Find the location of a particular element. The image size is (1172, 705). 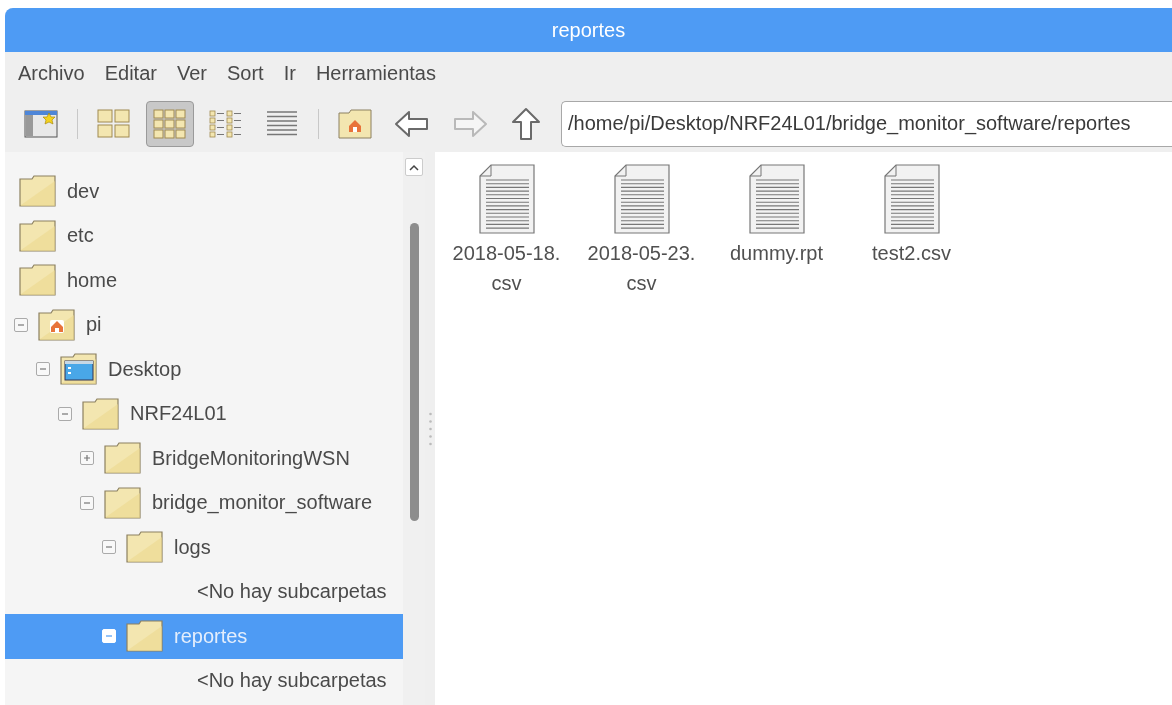

file-item: 2018-05-18. csv is located at coordinates (506, 231).